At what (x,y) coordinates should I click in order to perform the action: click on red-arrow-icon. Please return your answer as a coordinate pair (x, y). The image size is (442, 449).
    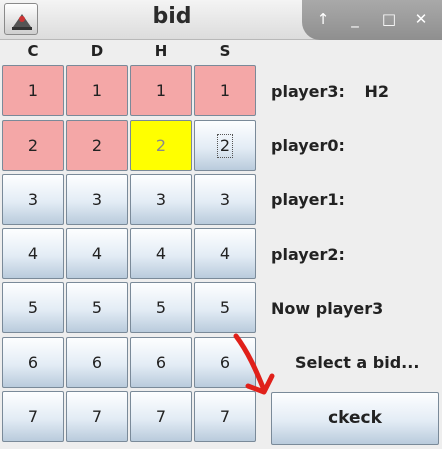
    Looking at the image, I should click on (254, 364).